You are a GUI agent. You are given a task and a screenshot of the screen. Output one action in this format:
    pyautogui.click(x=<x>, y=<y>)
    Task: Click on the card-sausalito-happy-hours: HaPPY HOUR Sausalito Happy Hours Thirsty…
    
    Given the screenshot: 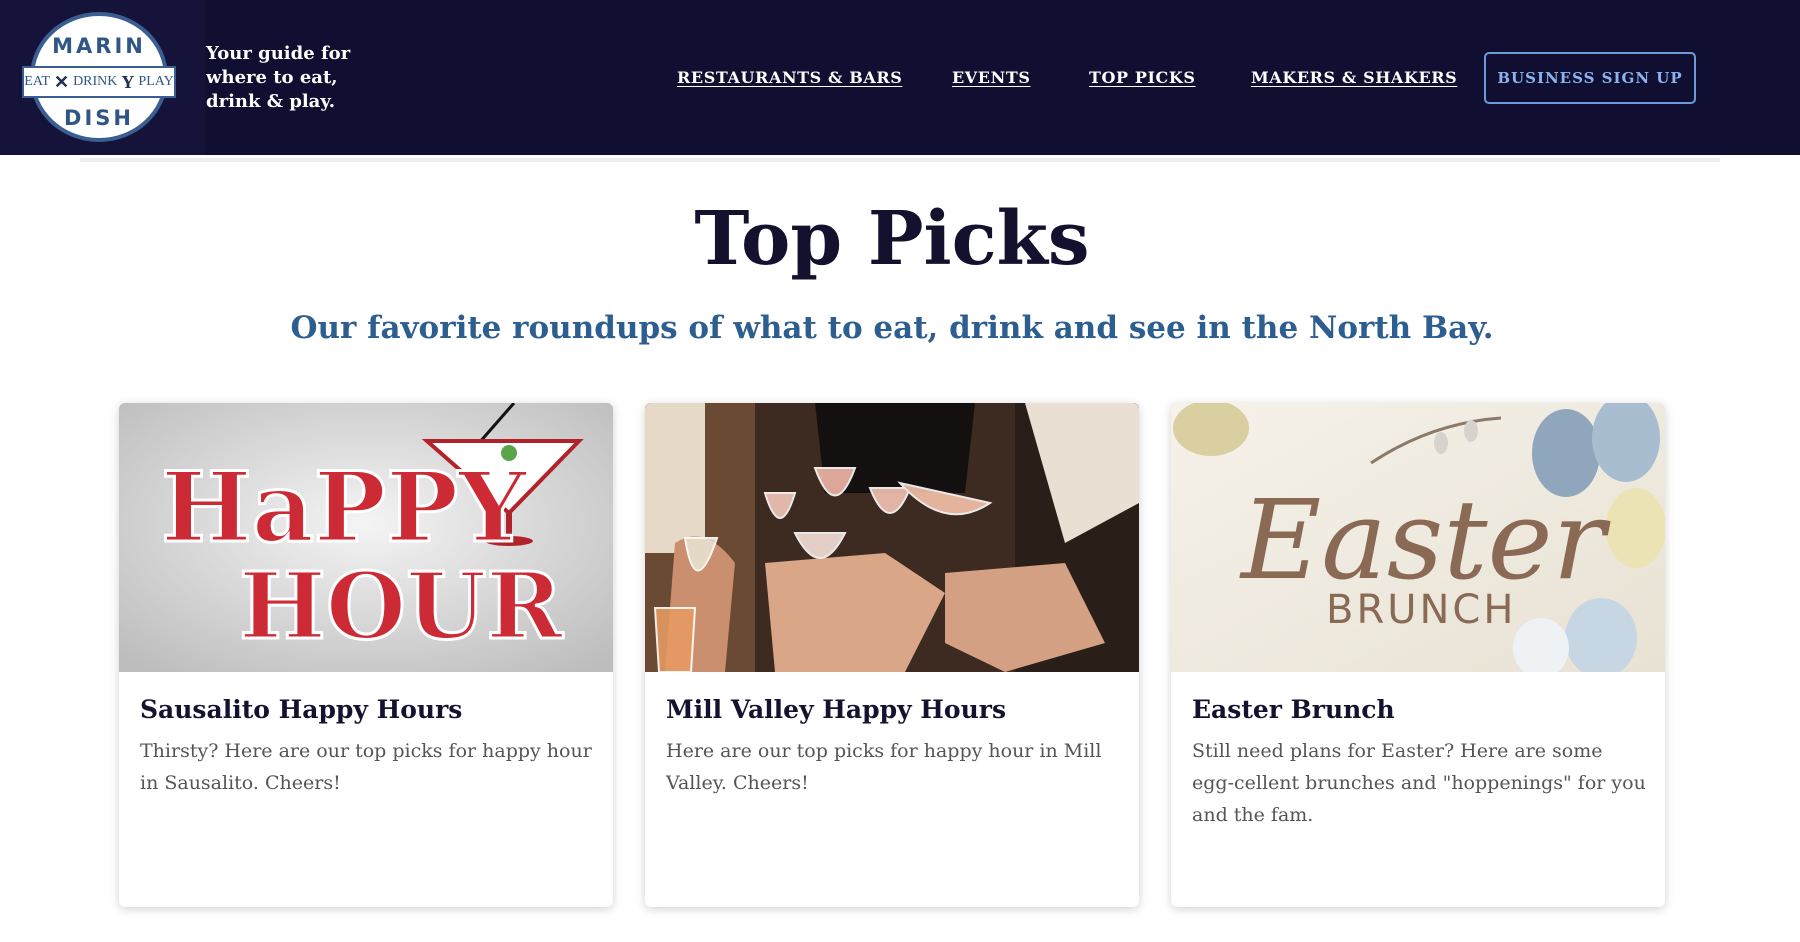 What is the action you would take?
    pyautogui.click(x=366, y=655)
    